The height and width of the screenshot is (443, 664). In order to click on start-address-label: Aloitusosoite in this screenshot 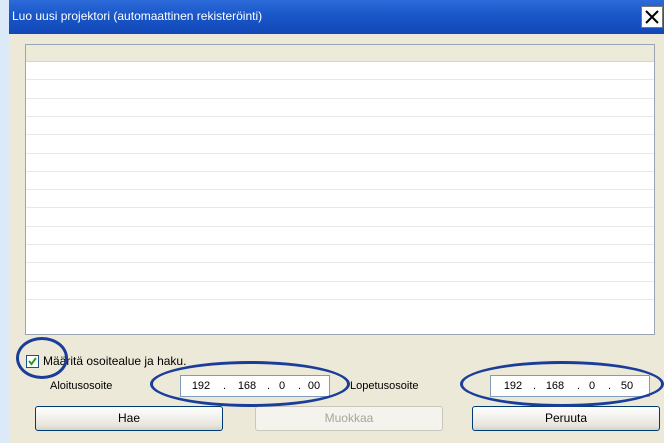, I will do `click(81, 386)`.